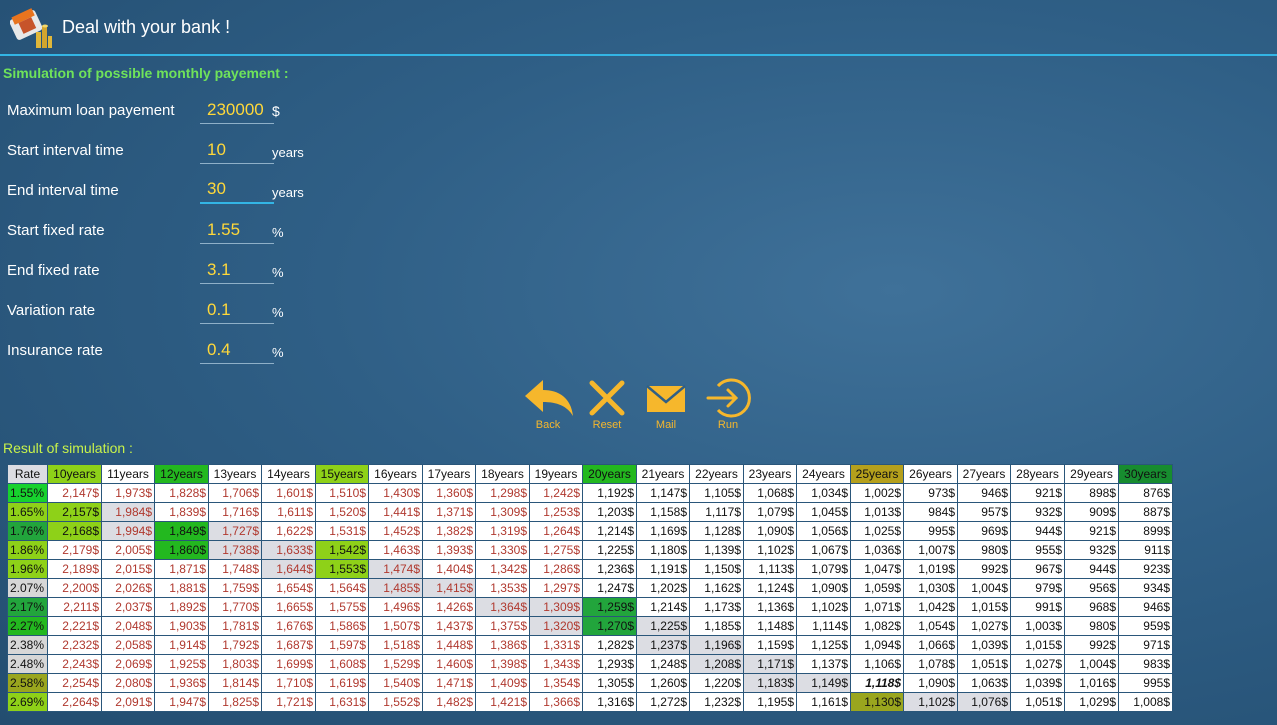  I want to click on payment-cell: 1,220$, so click(716, 683).